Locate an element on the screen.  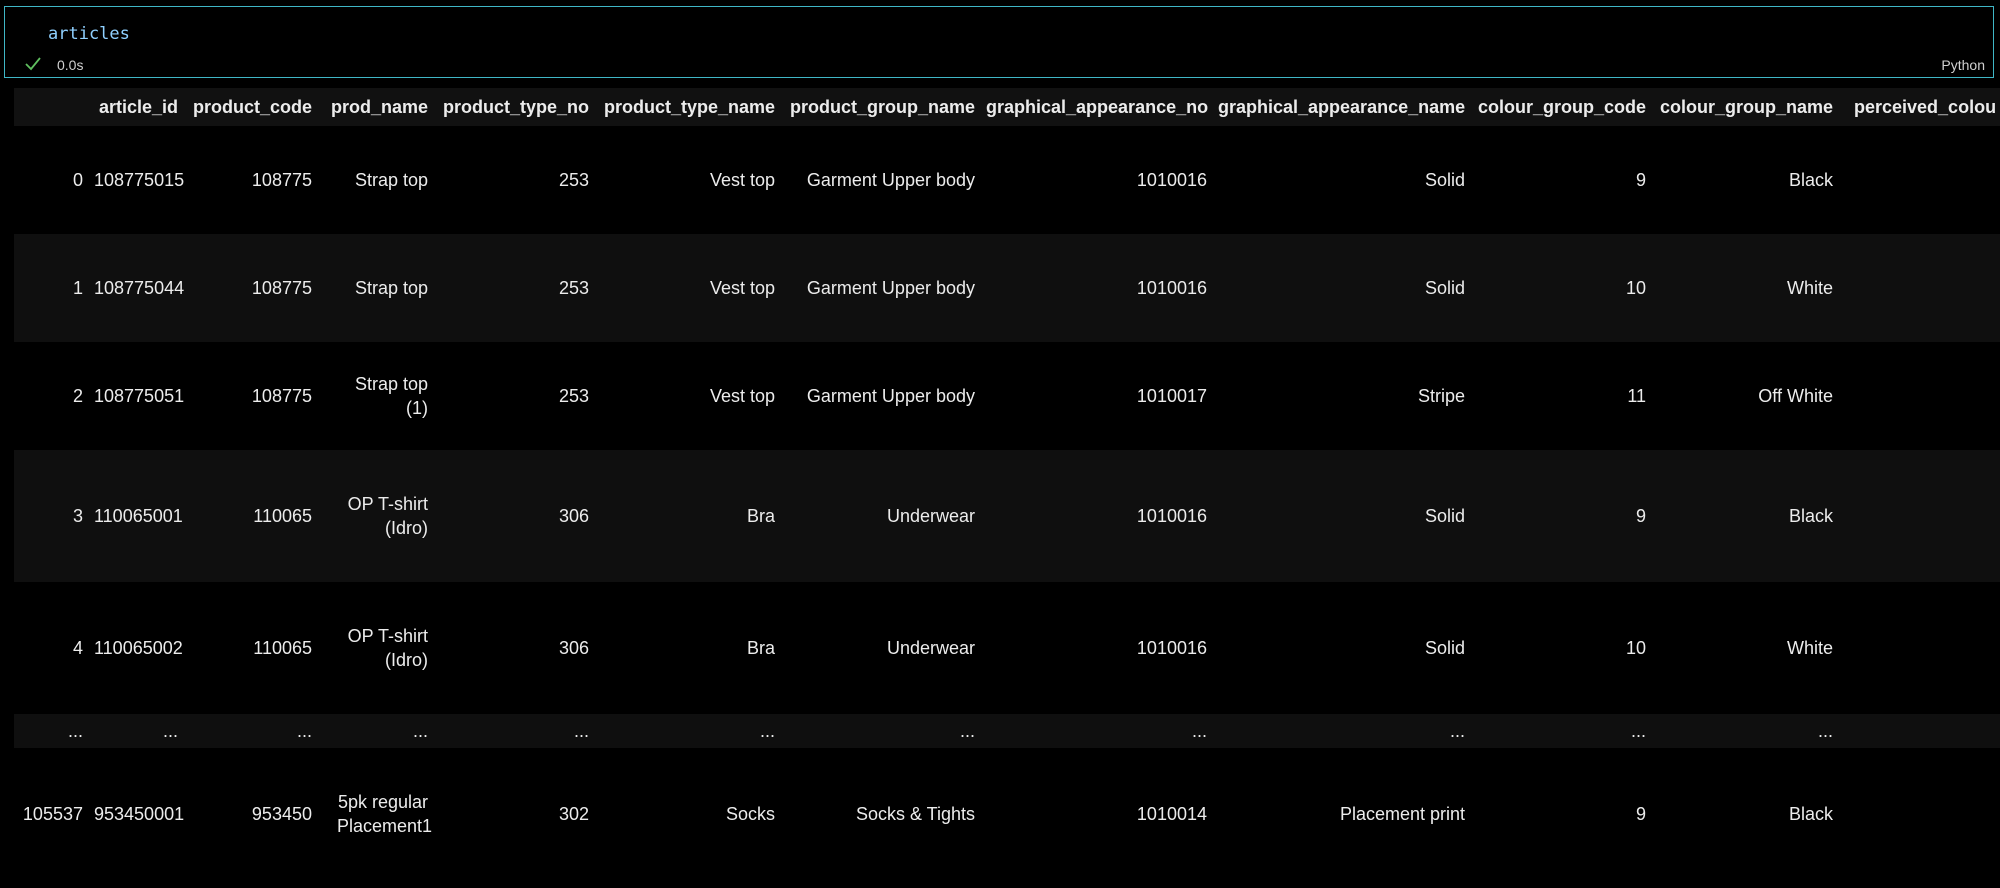
column-header: graphical_appearance_no is located at coordinates (1097, 107).